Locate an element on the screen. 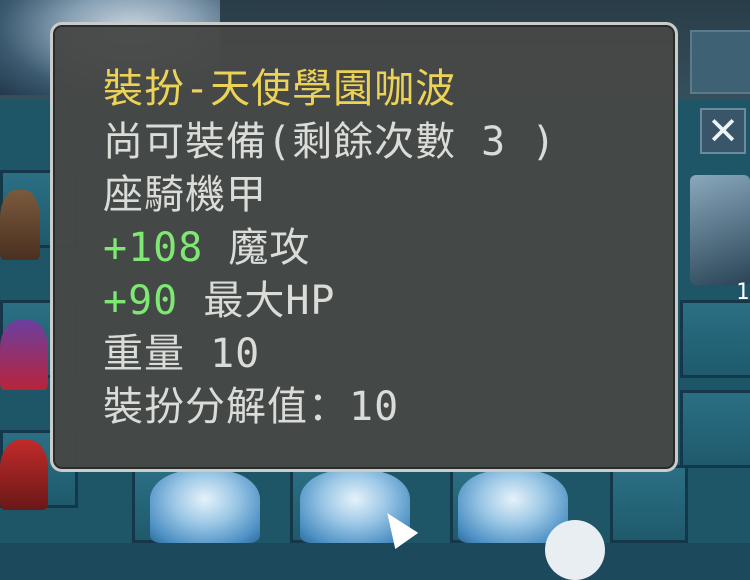 The image size is (750, 580). item-weight: 重量 10 is located at coordinates (182, 354).